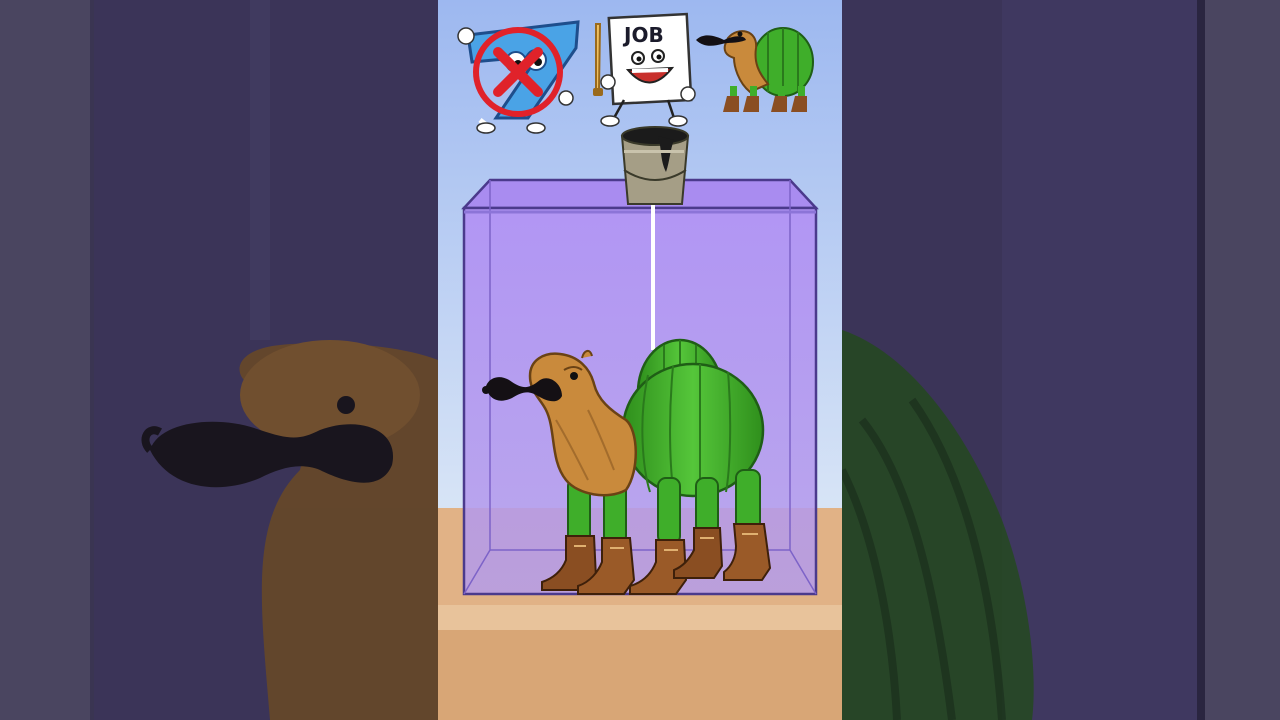 This screenshot has height=720, width=1280. I want to click on paint-bucket-dropper, so click(655, 165).